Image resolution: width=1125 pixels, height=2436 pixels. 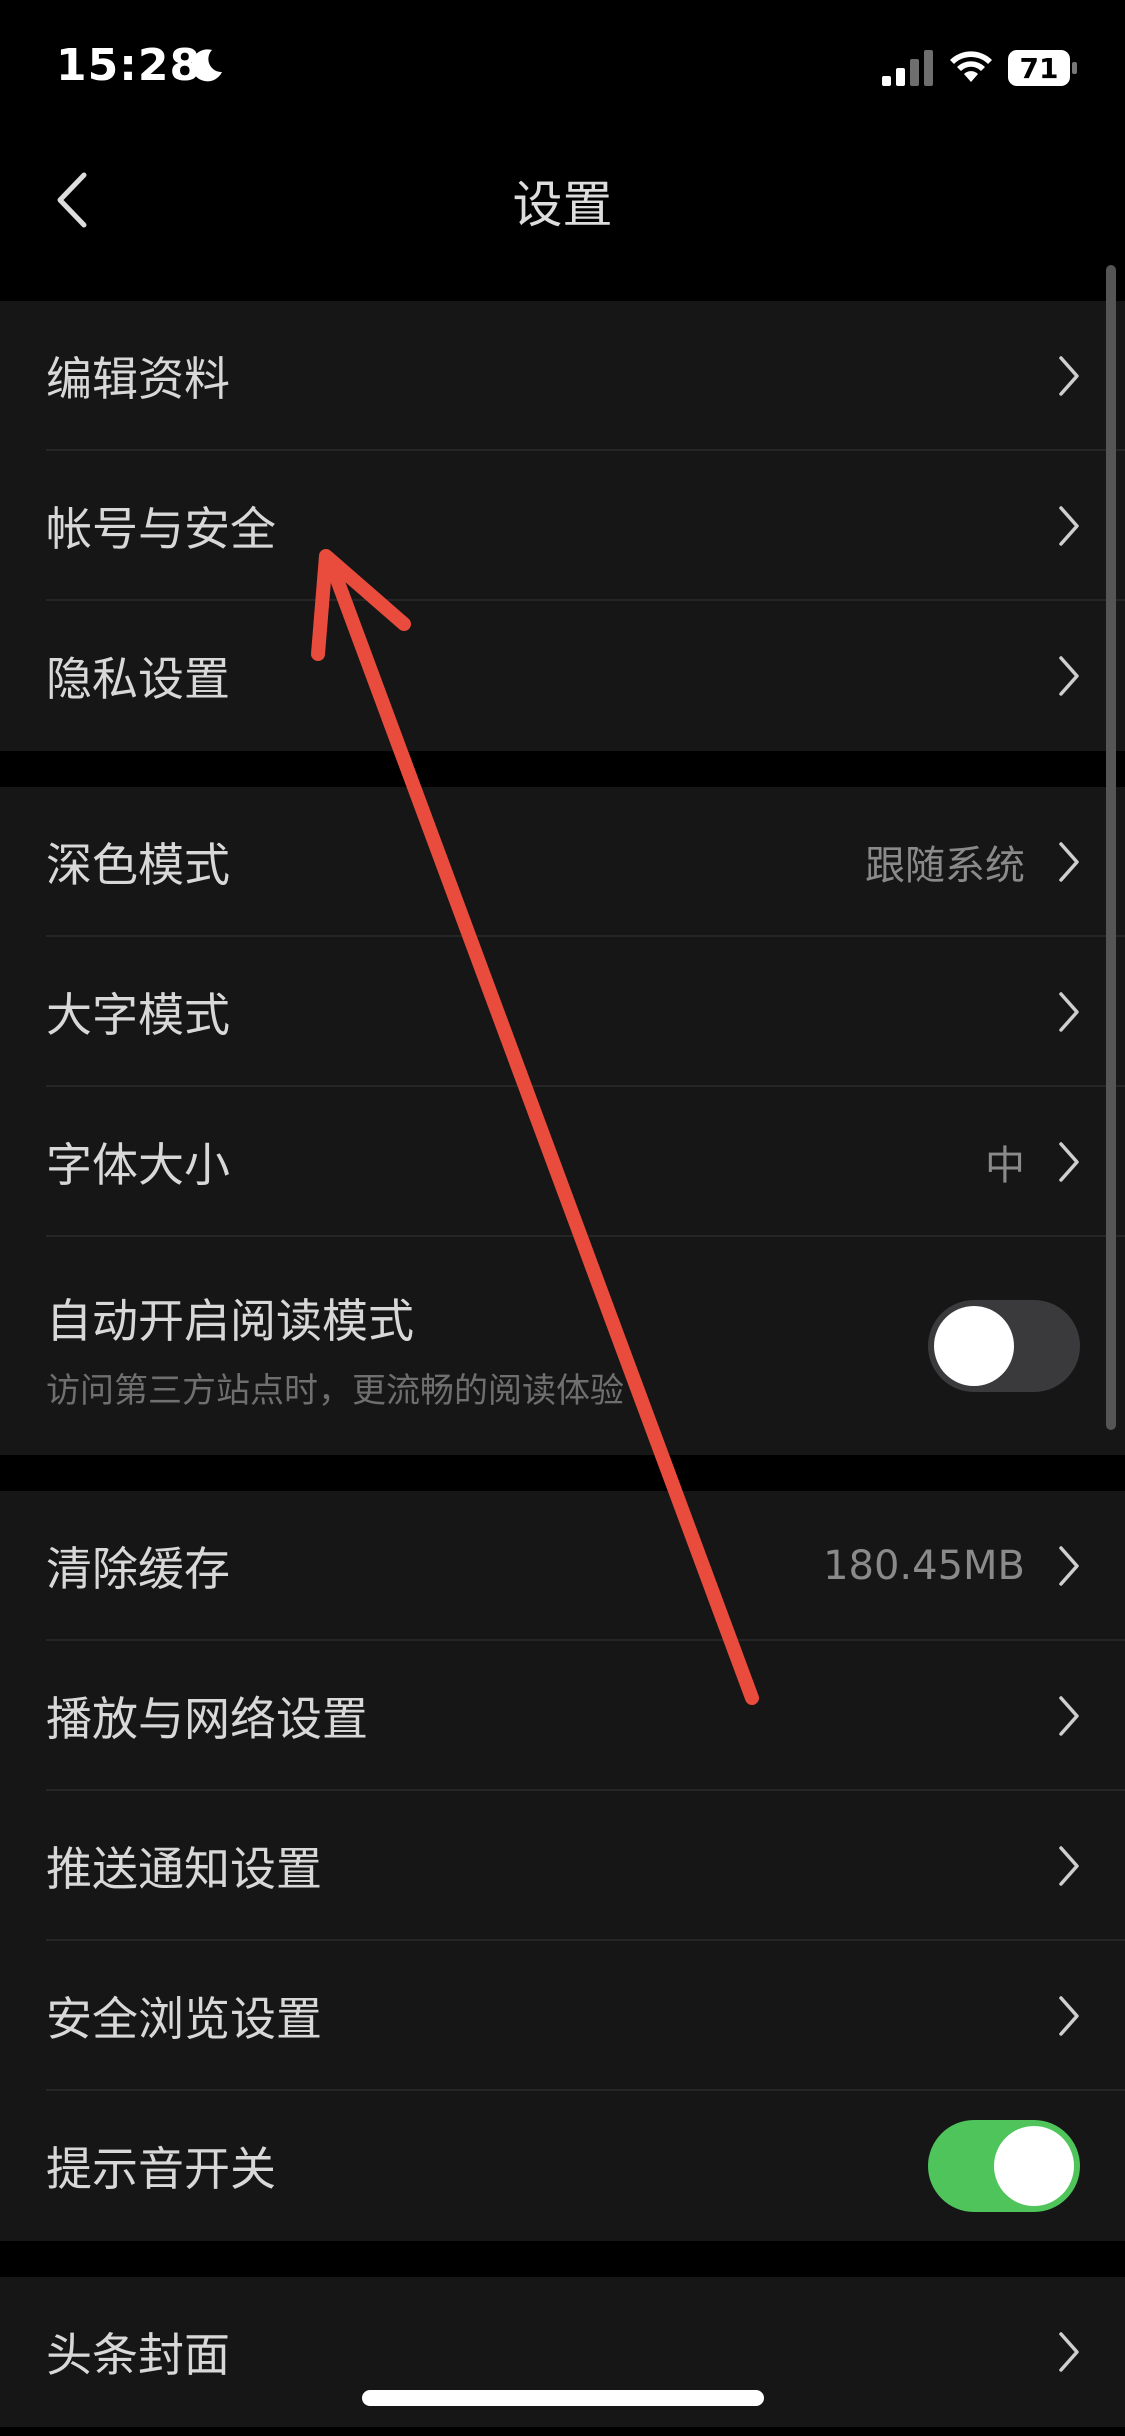 I want to click on row-label: 推送通知设置, so click(x=184, y=1869).